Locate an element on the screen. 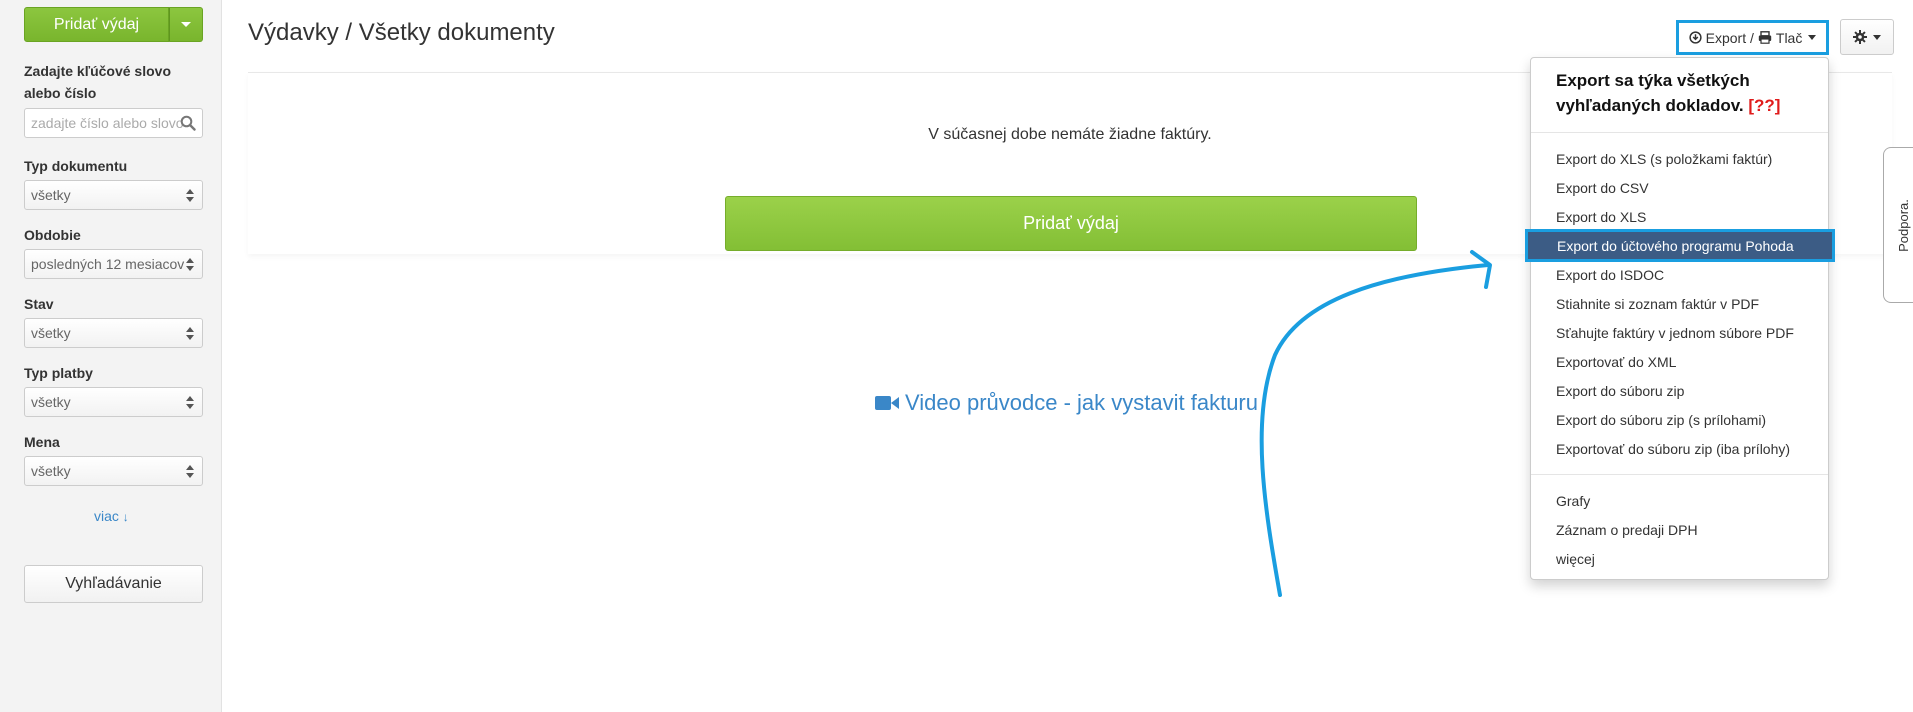 The image size is (1913, 712). help-link: [??] is located at coordinates (1764, 105).